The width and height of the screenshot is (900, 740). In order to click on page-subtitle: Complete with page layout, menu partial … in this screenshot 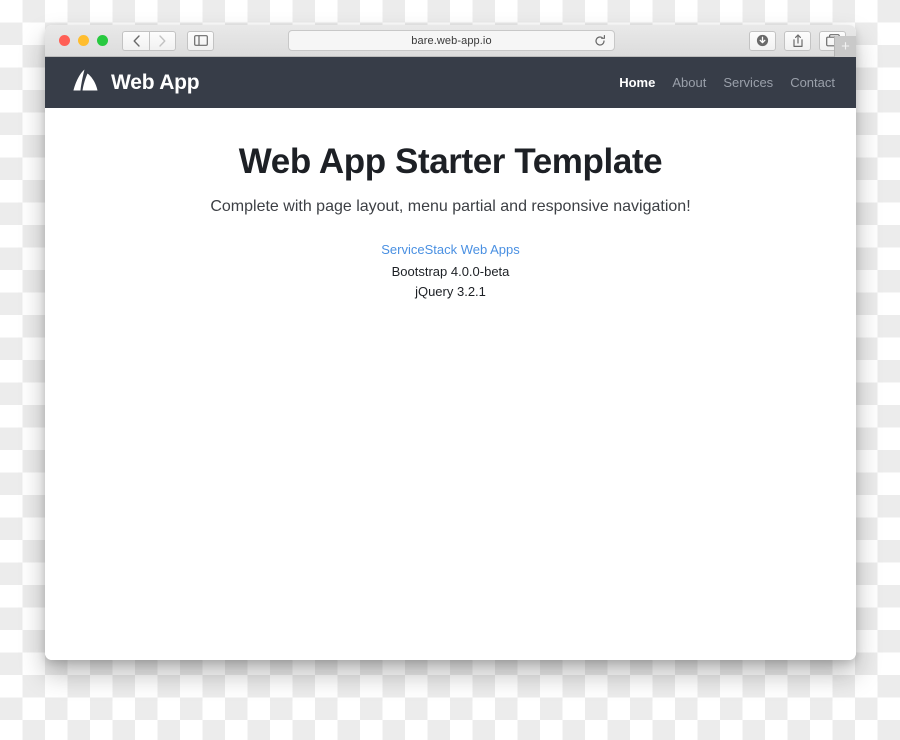, I will do `click(450, 206)`.